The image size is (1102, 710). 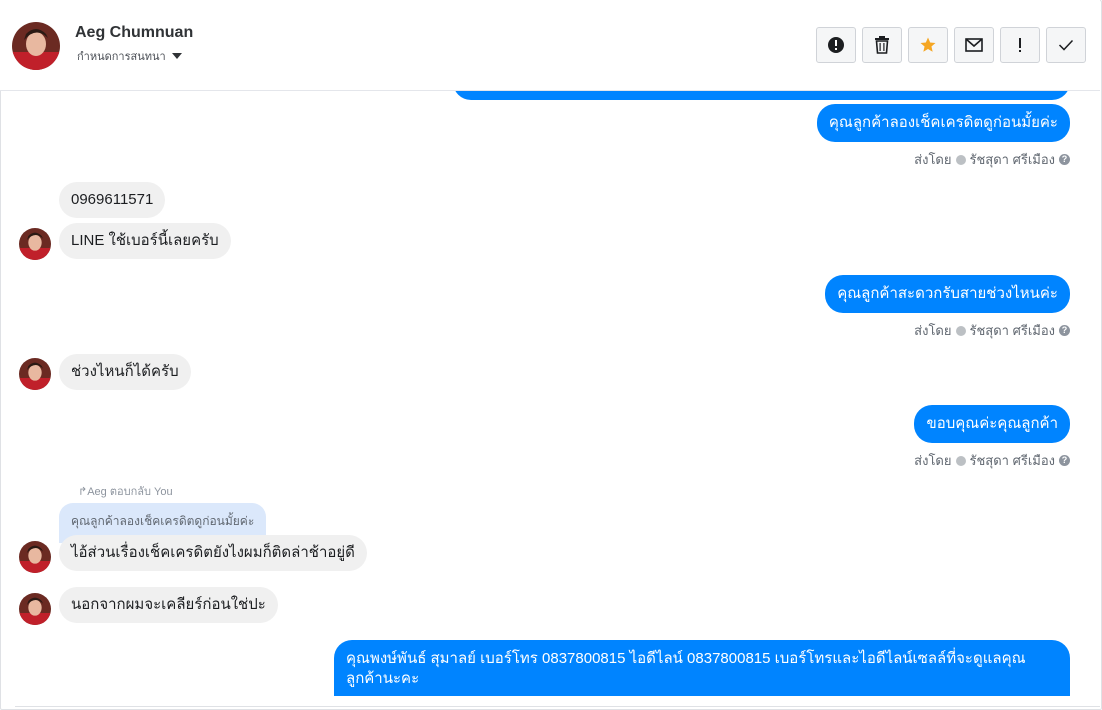 What do you see at coordinates (947, 294) in the screenshot?
I see `message-outgoing: คุณลูกค้าสะดวกรับสายช่วงไหนค่ะ` at bounding box center [947, 294].